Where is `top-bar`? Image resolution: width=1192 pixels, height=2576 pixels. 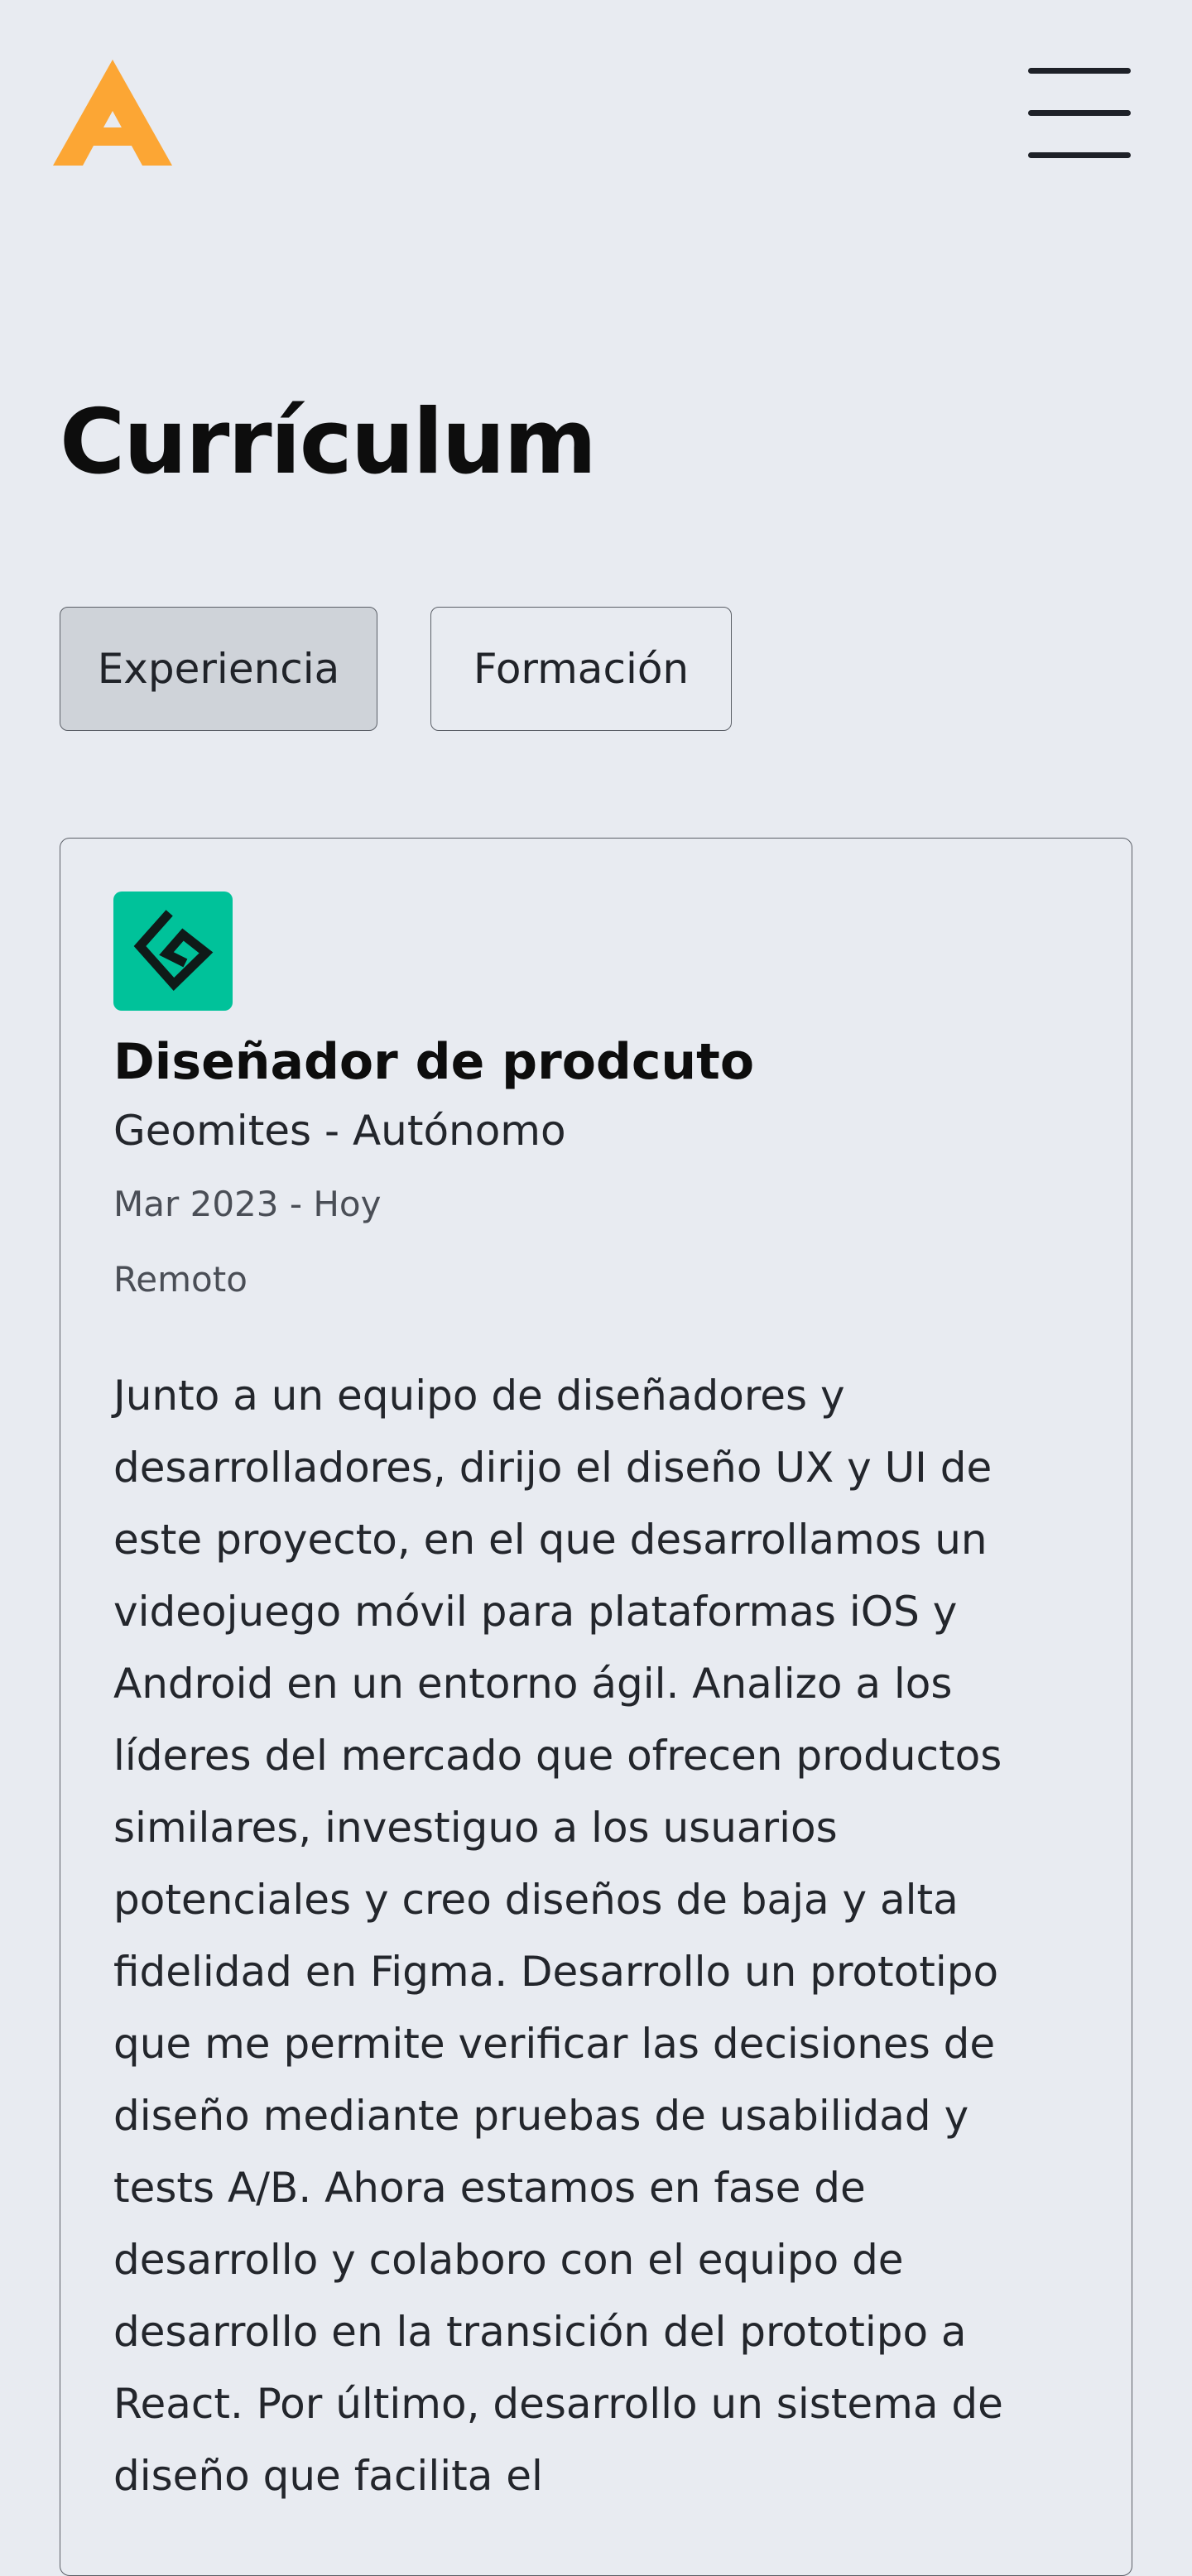 top-bar is located at coordinates (596, 83).